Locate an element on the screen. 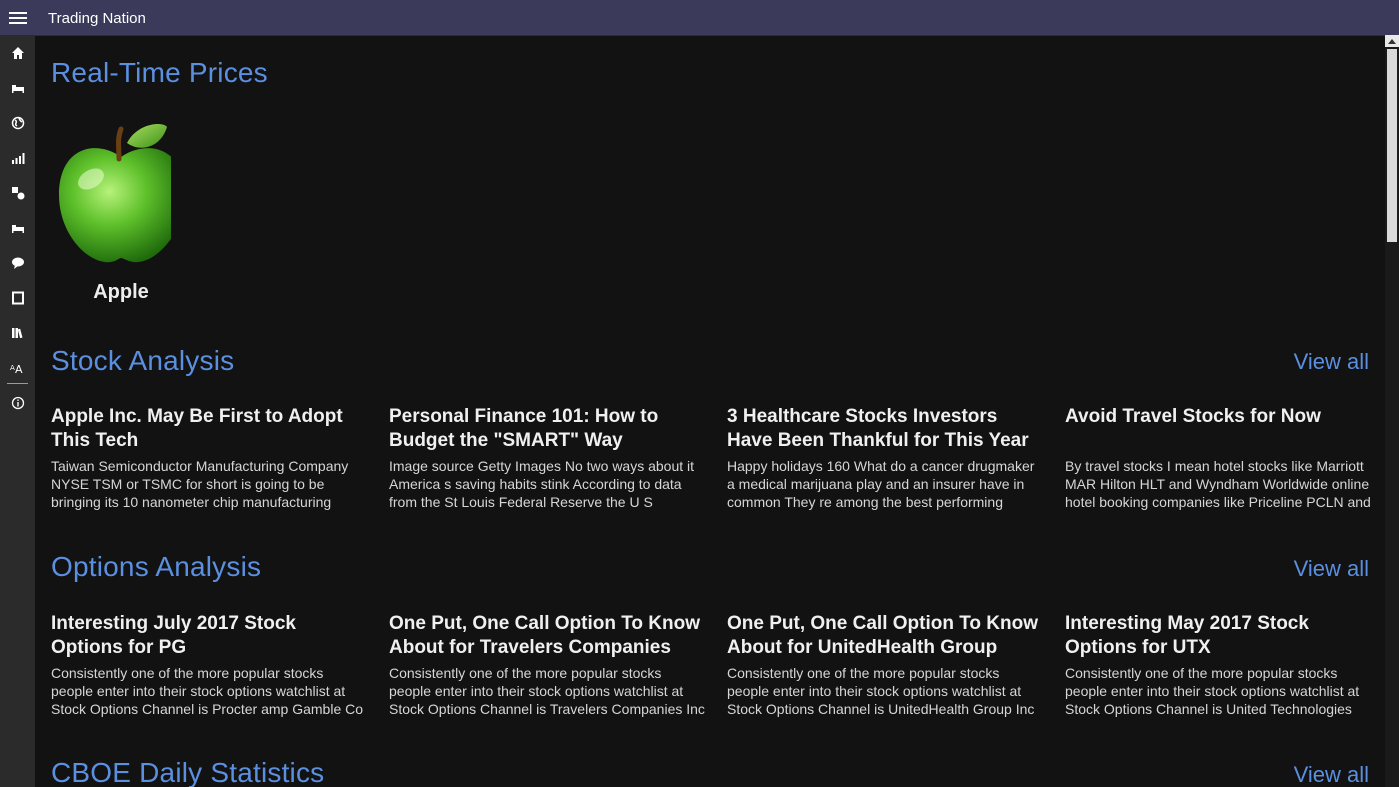 This screenshot has height=787, width=1399. shapes-icon is located at coordinates (17, 192).